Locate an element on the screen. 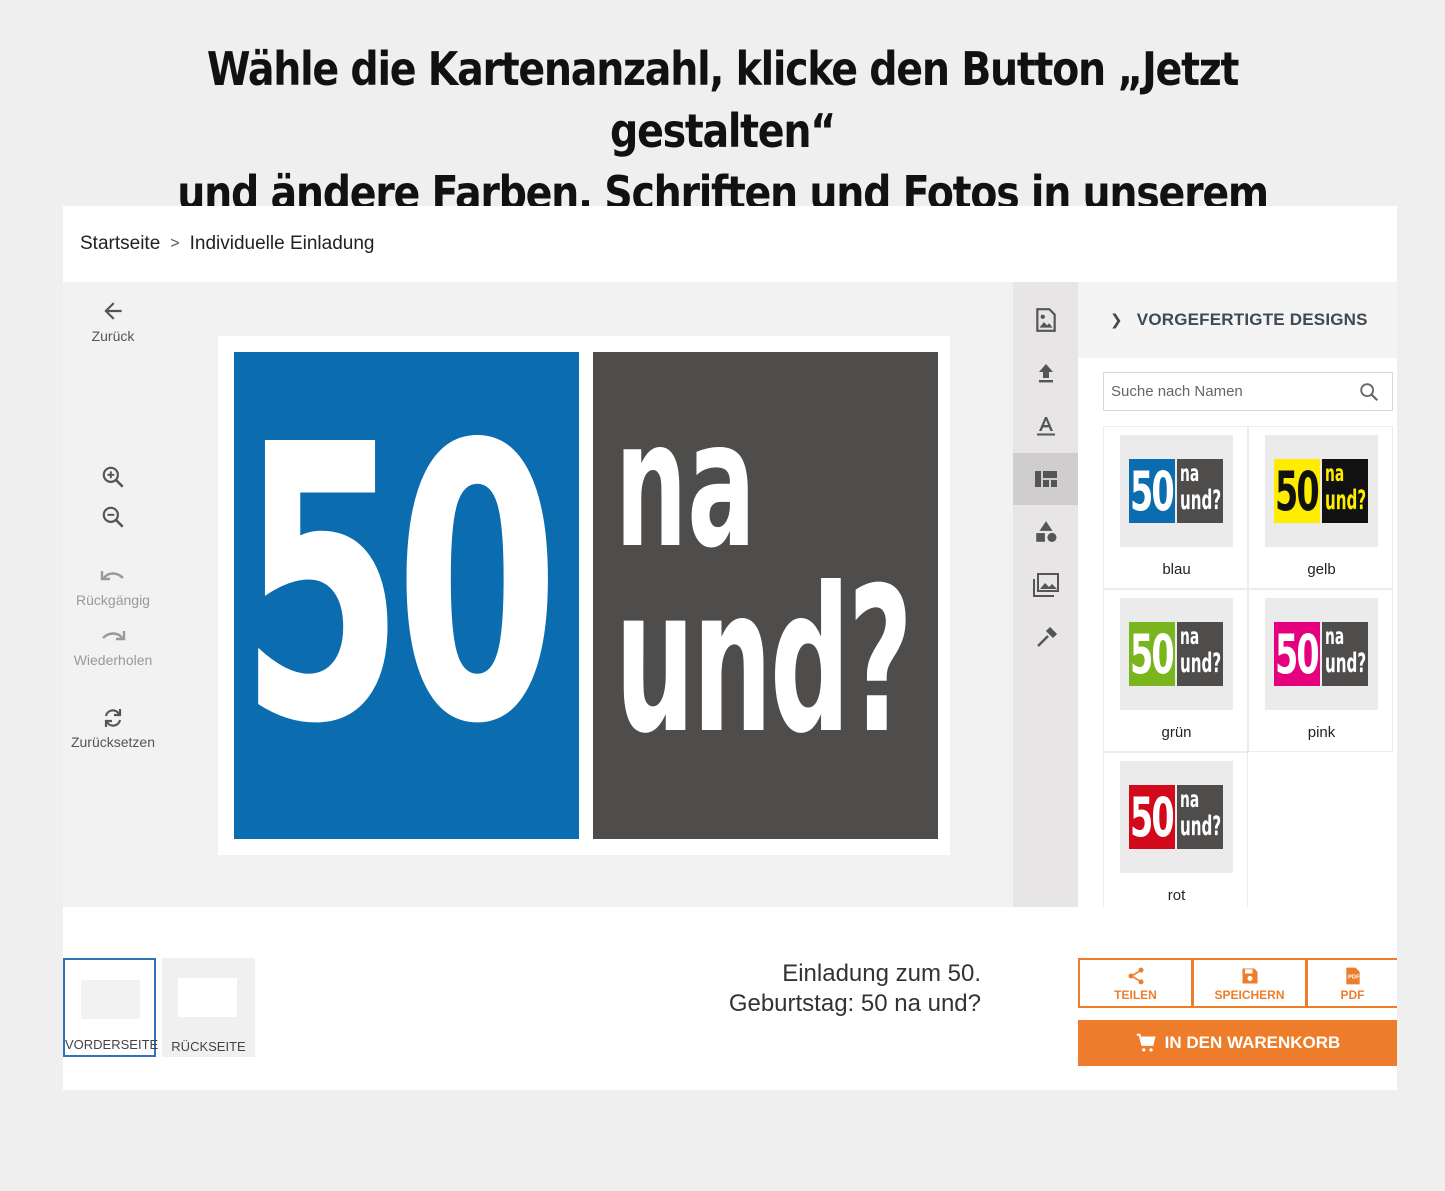  redo-button: Wiederholen is located at coordinates (113, 647).